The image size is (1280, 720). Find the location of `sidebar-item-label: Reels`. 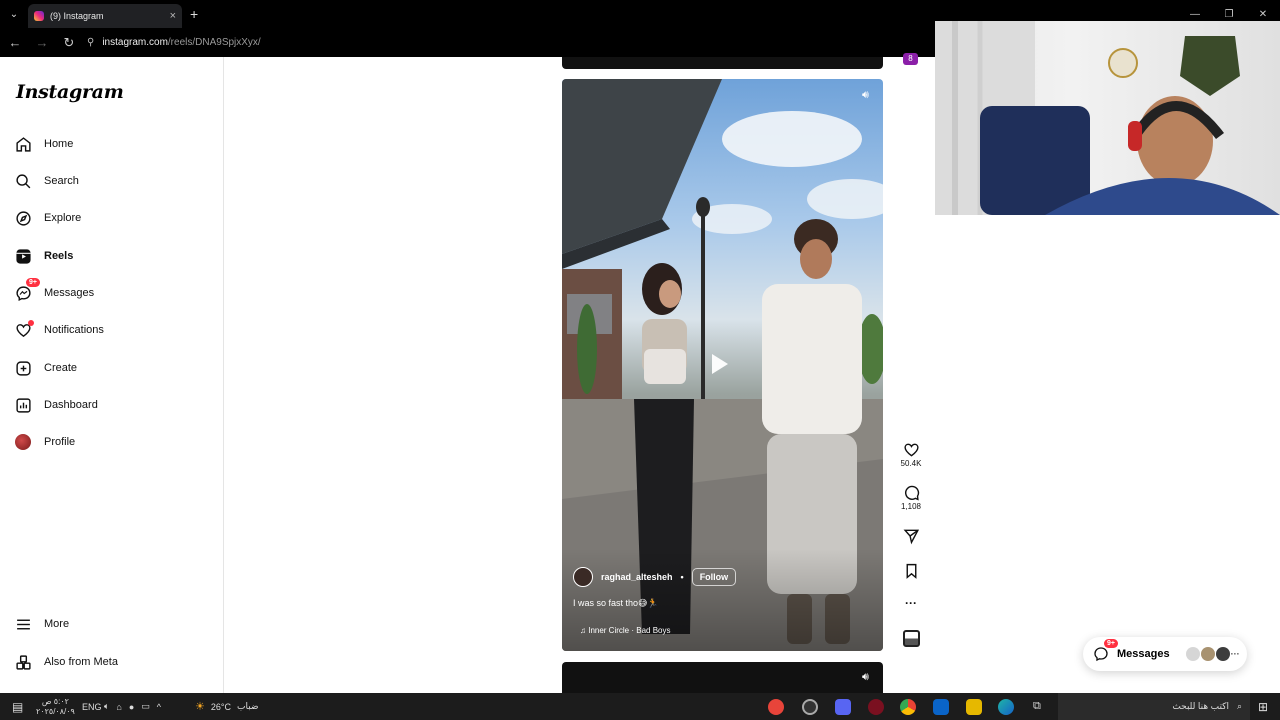

sidebar-item-label: Reels is located at coordinates (59, 256).